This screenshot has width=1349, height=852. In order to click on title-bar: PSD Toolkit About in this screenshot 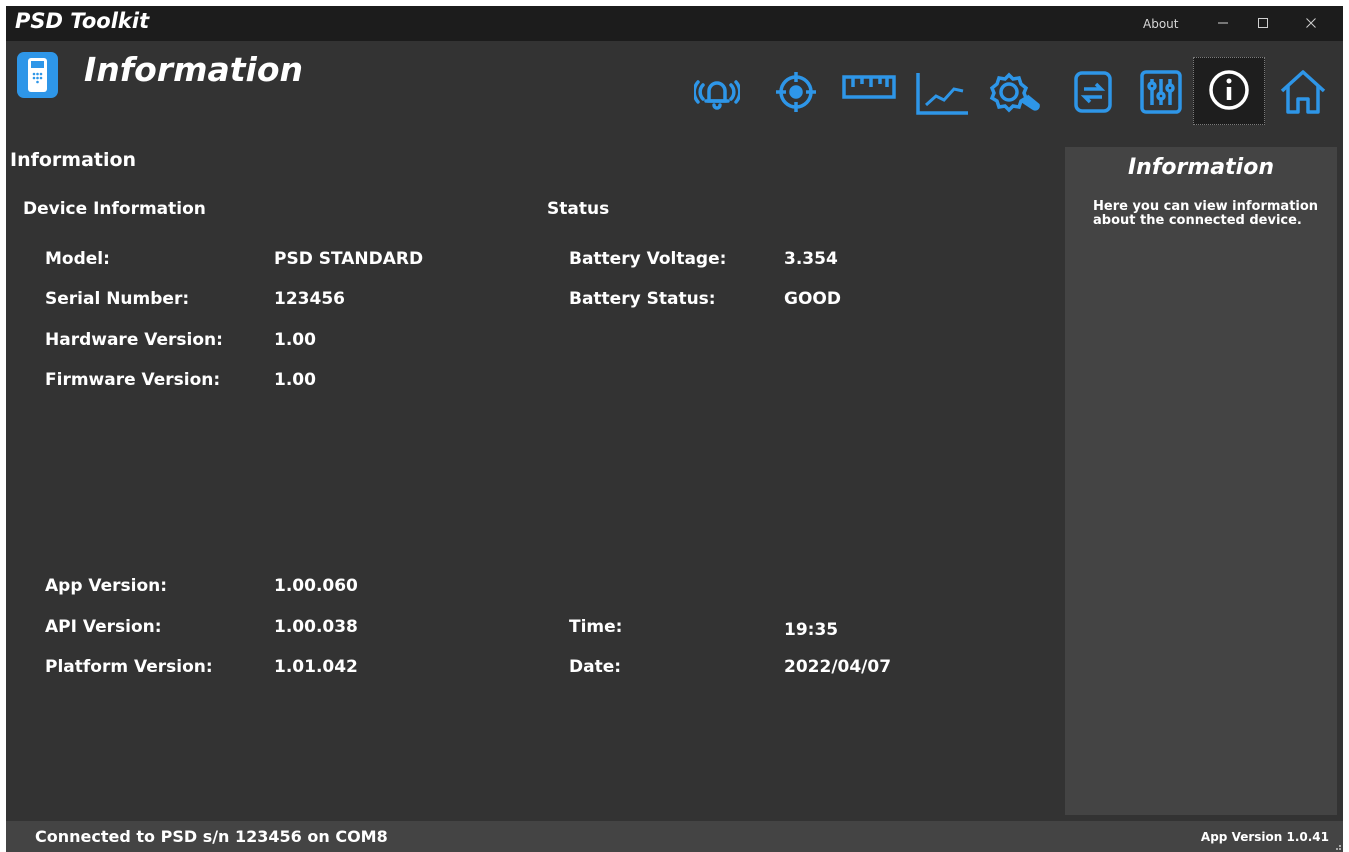, I will do `click(674, 23)`.